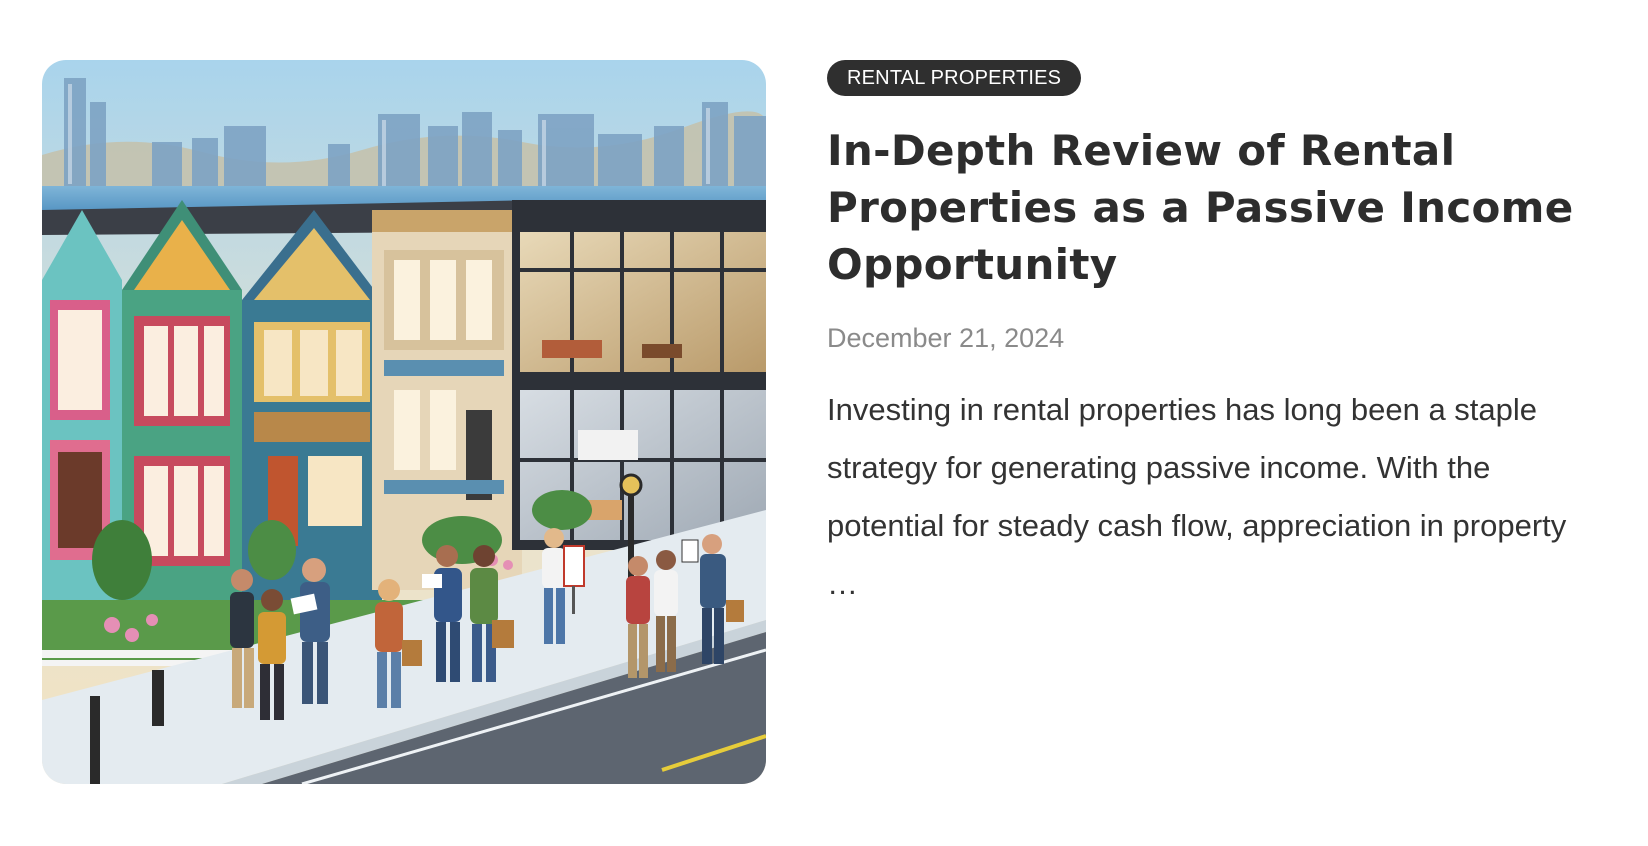 The width and height of the screenshot is (1648, 846). What do you see at coordinates (954, 78) in the screenshot?
I see `category-badge: RENTAL PROPERTIES` at bounding box center [954, 78].